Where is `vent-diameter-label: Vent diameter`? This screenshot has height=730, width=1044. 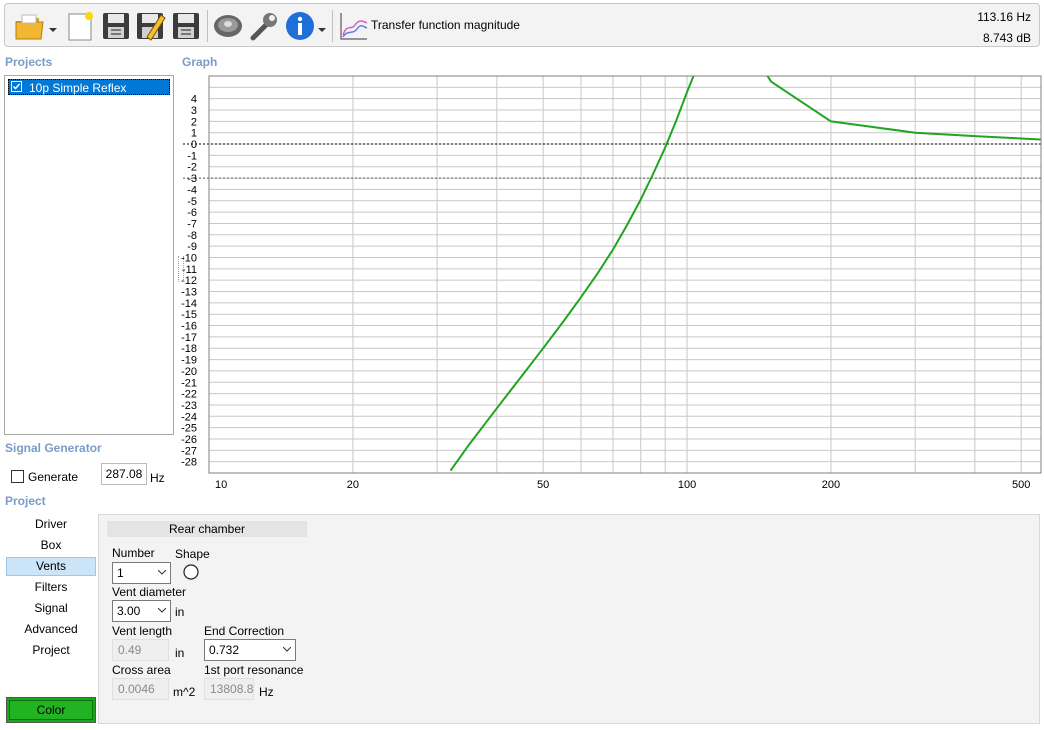
vent-diameter-label: Vent diameter is located at coordinates (149, 592).